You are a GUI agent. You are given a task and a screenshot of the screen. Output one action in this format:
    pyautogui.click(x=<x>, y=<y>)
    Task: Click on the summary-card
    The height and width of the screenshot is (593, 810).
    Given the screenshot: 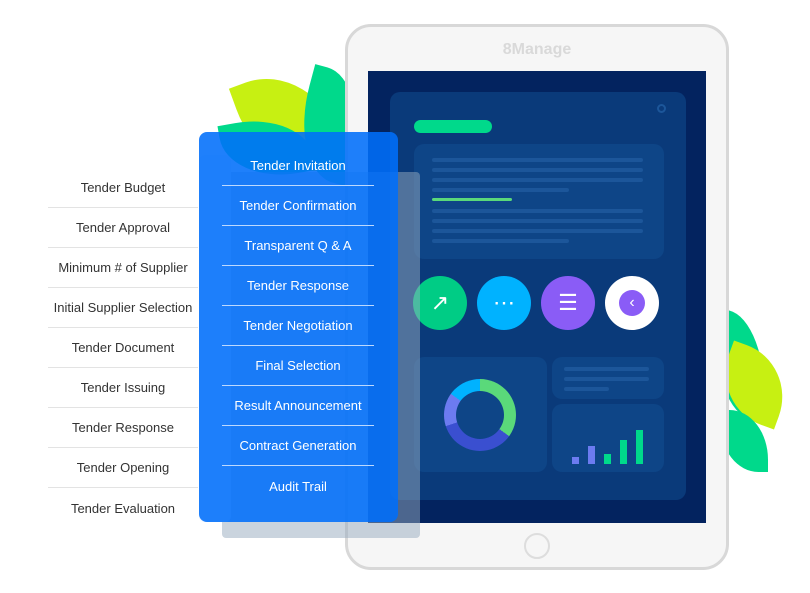 What is the action you would take?
    pyautogui.click(x=608, y=378)
    